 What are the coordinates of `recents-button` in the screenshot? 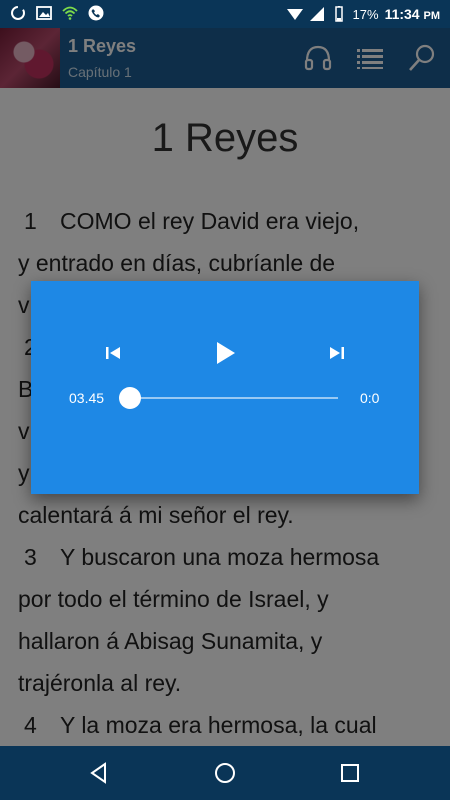 It's located at (350, 773).